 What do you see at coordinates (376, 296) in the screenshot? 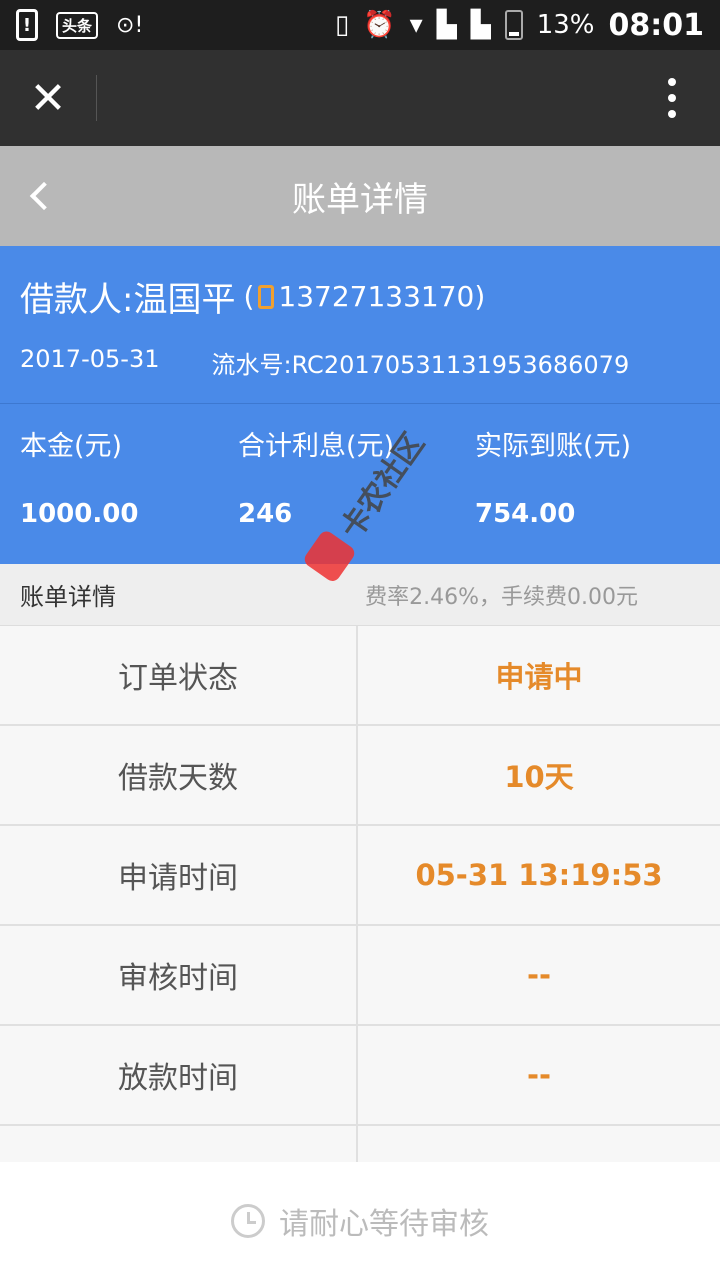
I see `borrower-phone: 13727133170` at bounding box center [376, 296].